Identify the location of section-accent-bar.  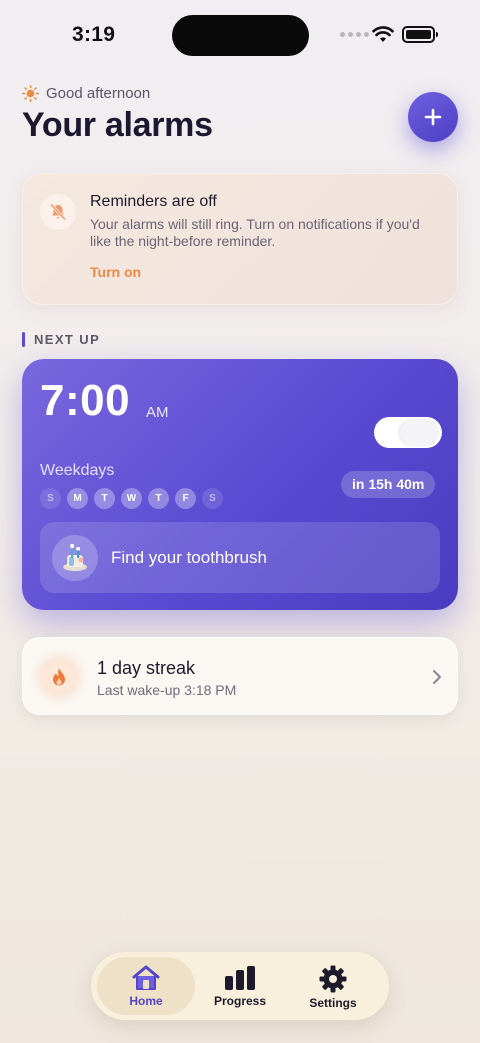
(23, 339).